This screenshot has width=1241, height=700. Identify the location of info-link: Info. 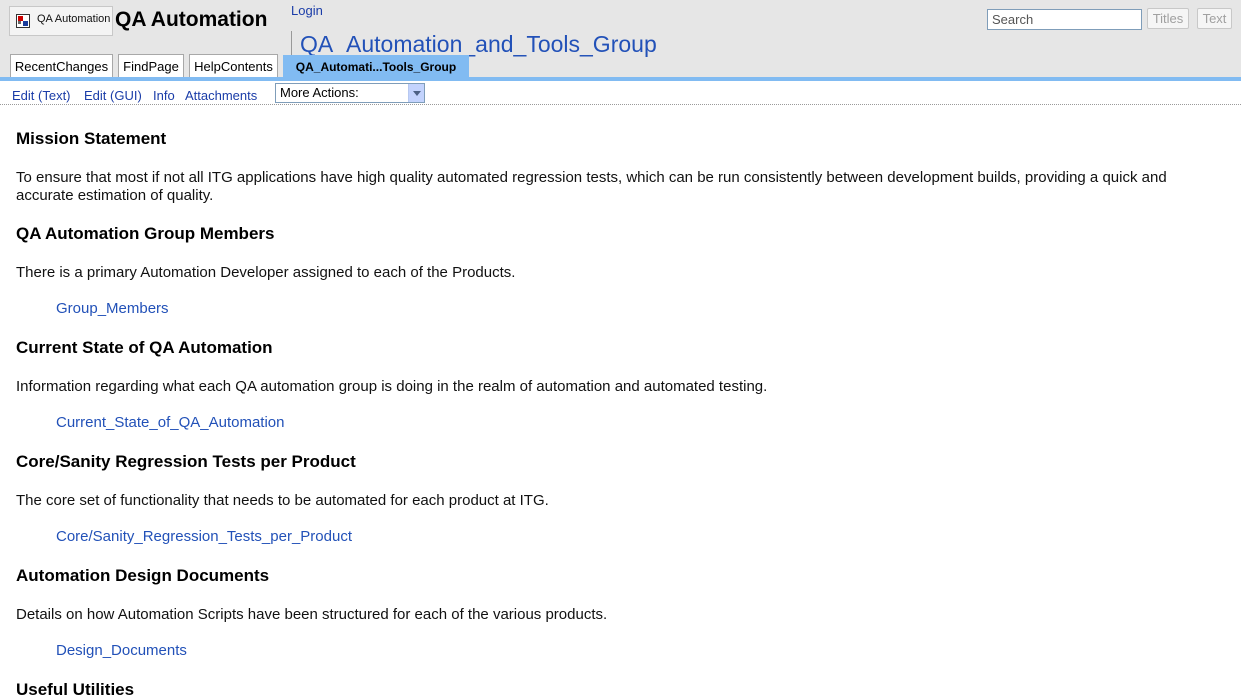
(164, 95).